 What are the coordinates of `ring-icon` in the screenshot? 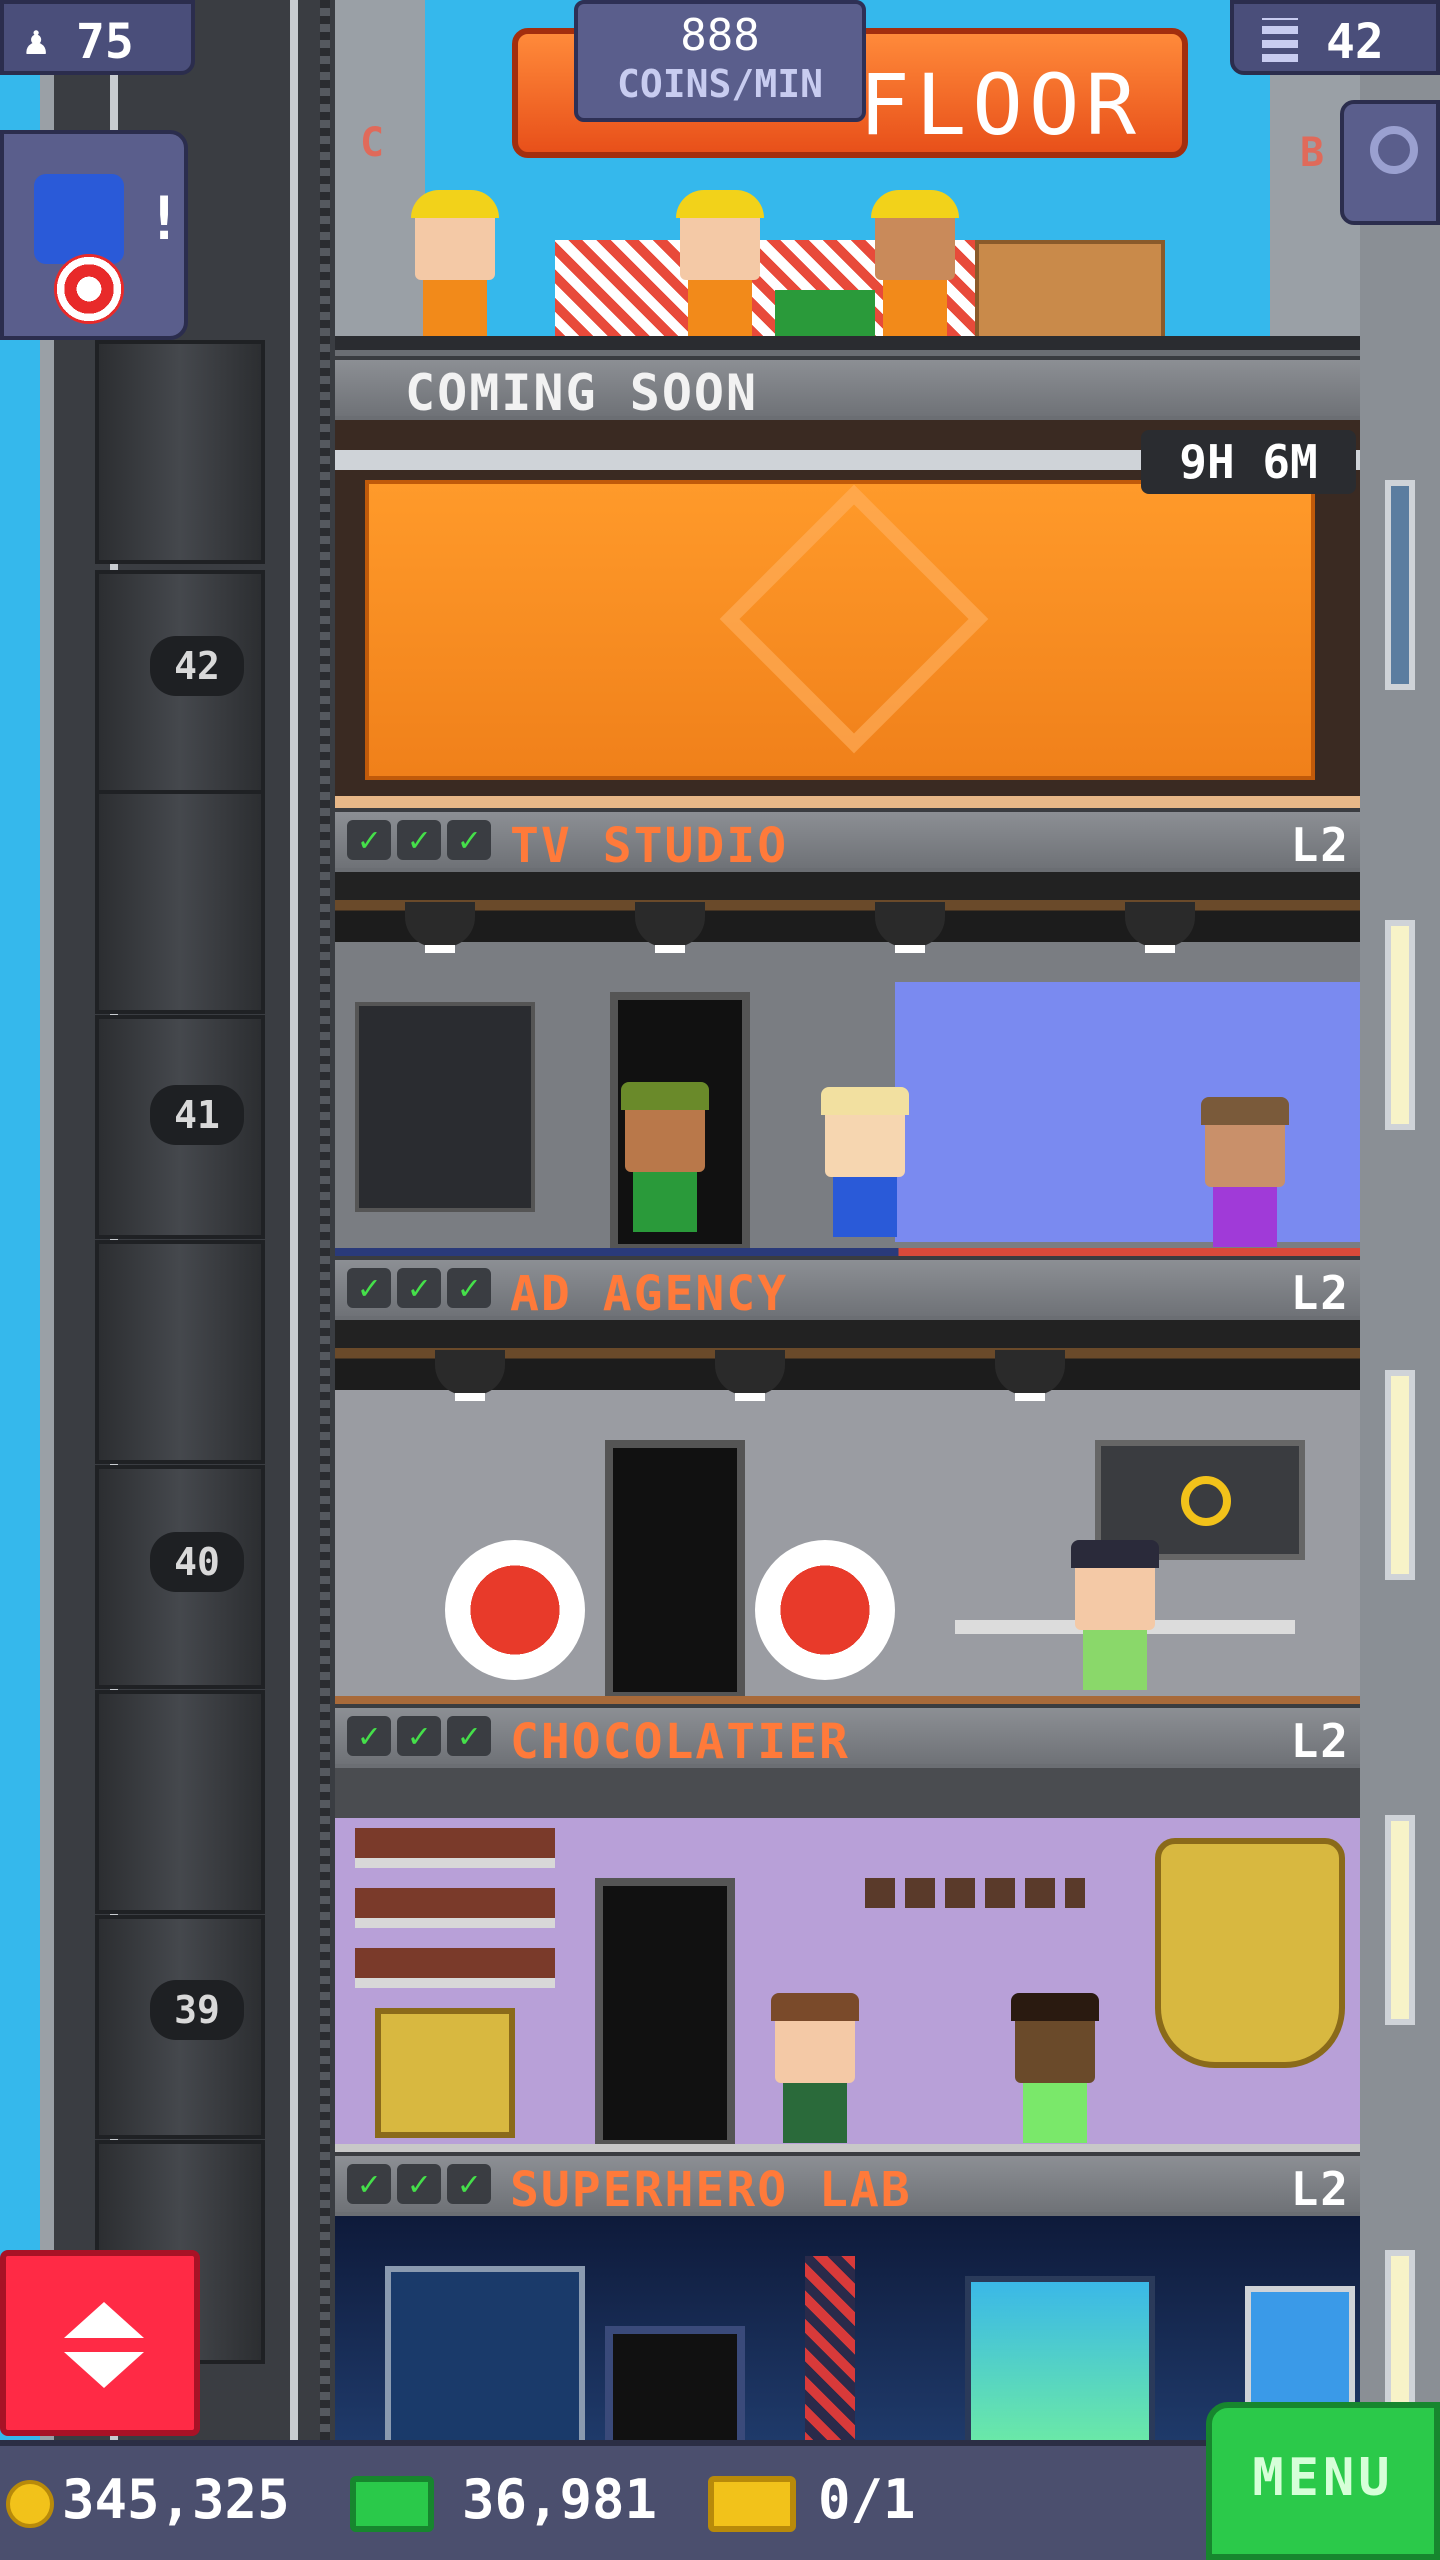 It's located at (1206, 1501).